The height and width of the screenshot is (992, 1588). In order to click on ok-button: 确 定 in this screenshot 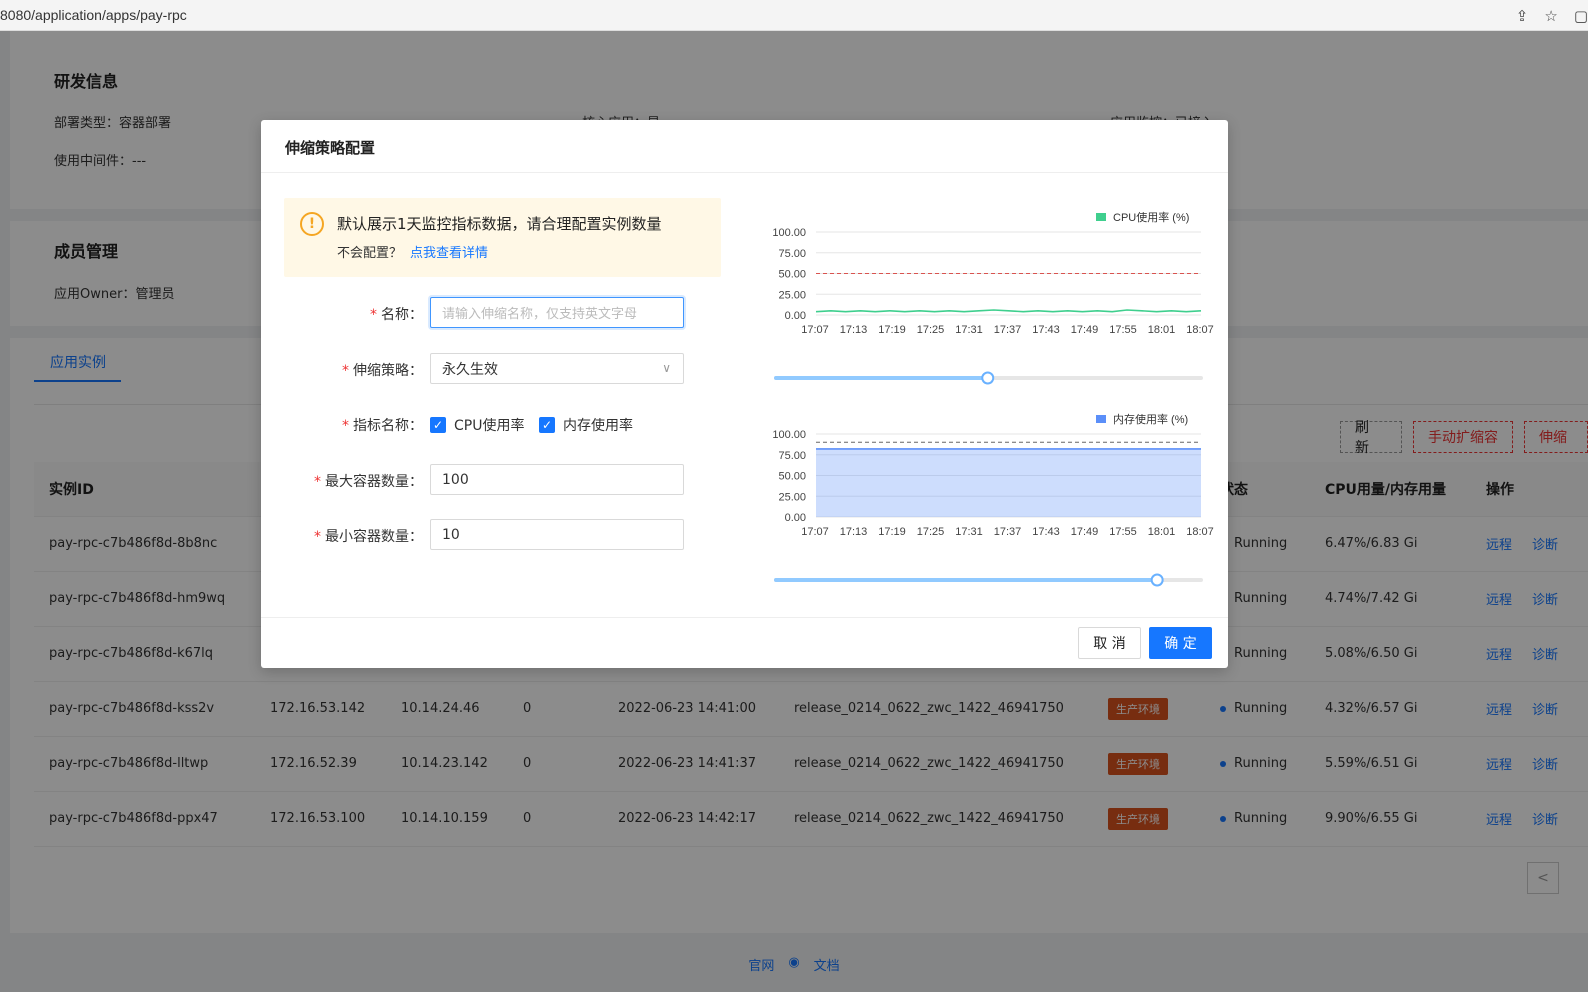, I will do `click(1180, 643)`.